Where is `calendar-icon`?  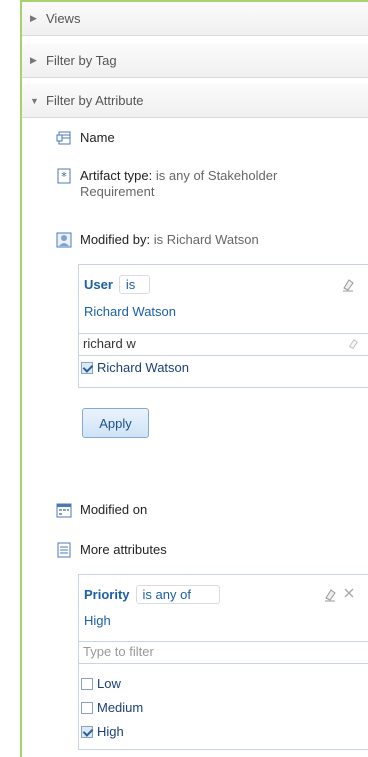 calendar-icon is located at coordinates (64, 510).